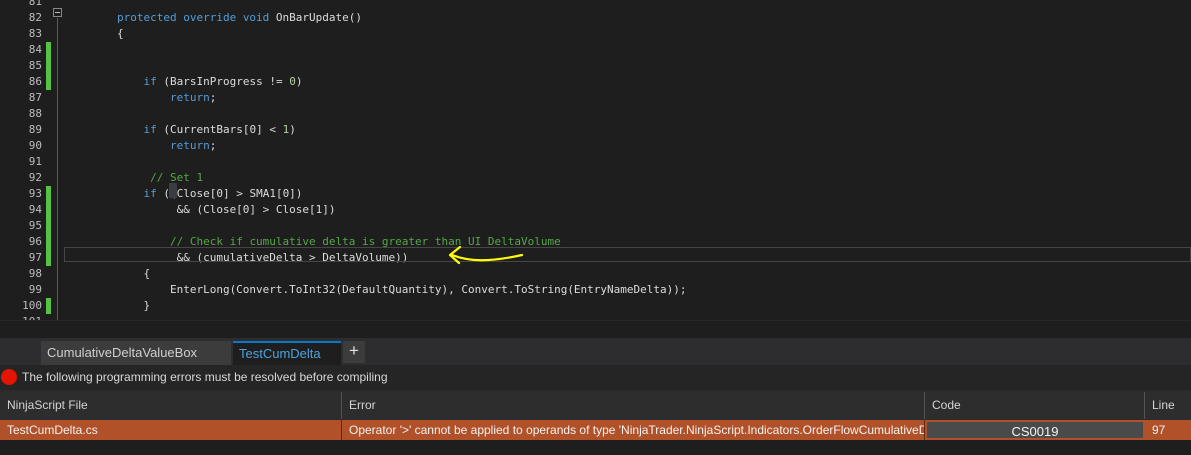 The image size is (1191, 455). What do you see at coordinates (595, 5) in the screenshot?
I see `code-line: 81` at bounding box center [595, 5].